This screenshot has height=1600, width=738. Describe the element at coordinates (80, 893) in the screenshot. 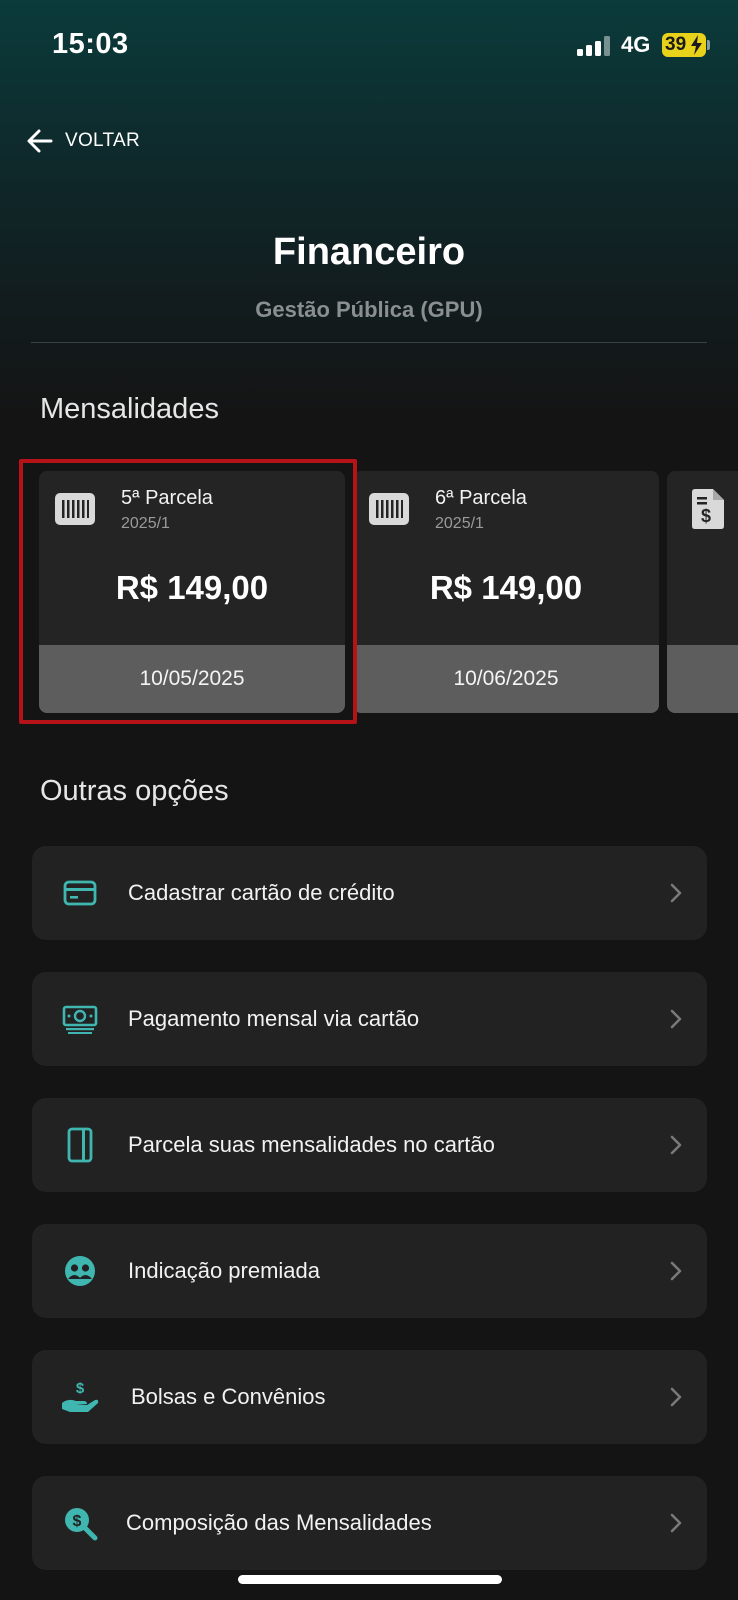

I see `credit-card-icon` at that location.